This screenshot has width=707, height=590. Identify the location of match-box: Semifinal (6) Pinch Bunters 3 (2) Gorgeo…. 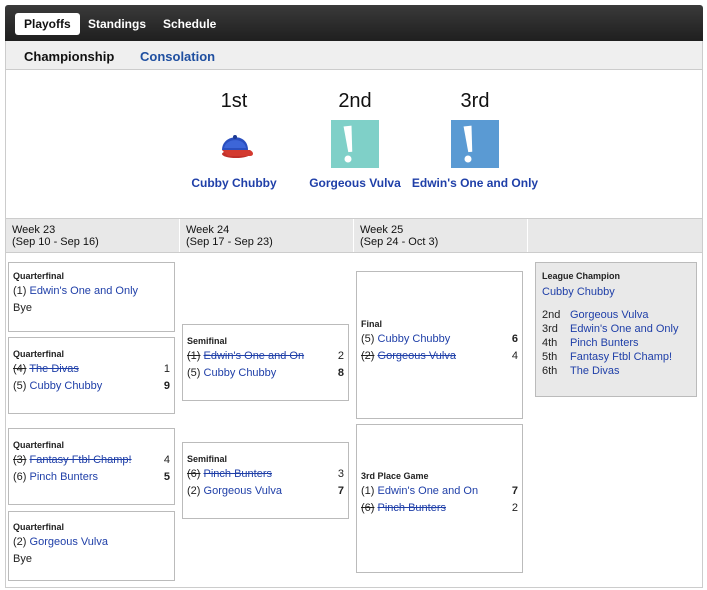
(265, 480).